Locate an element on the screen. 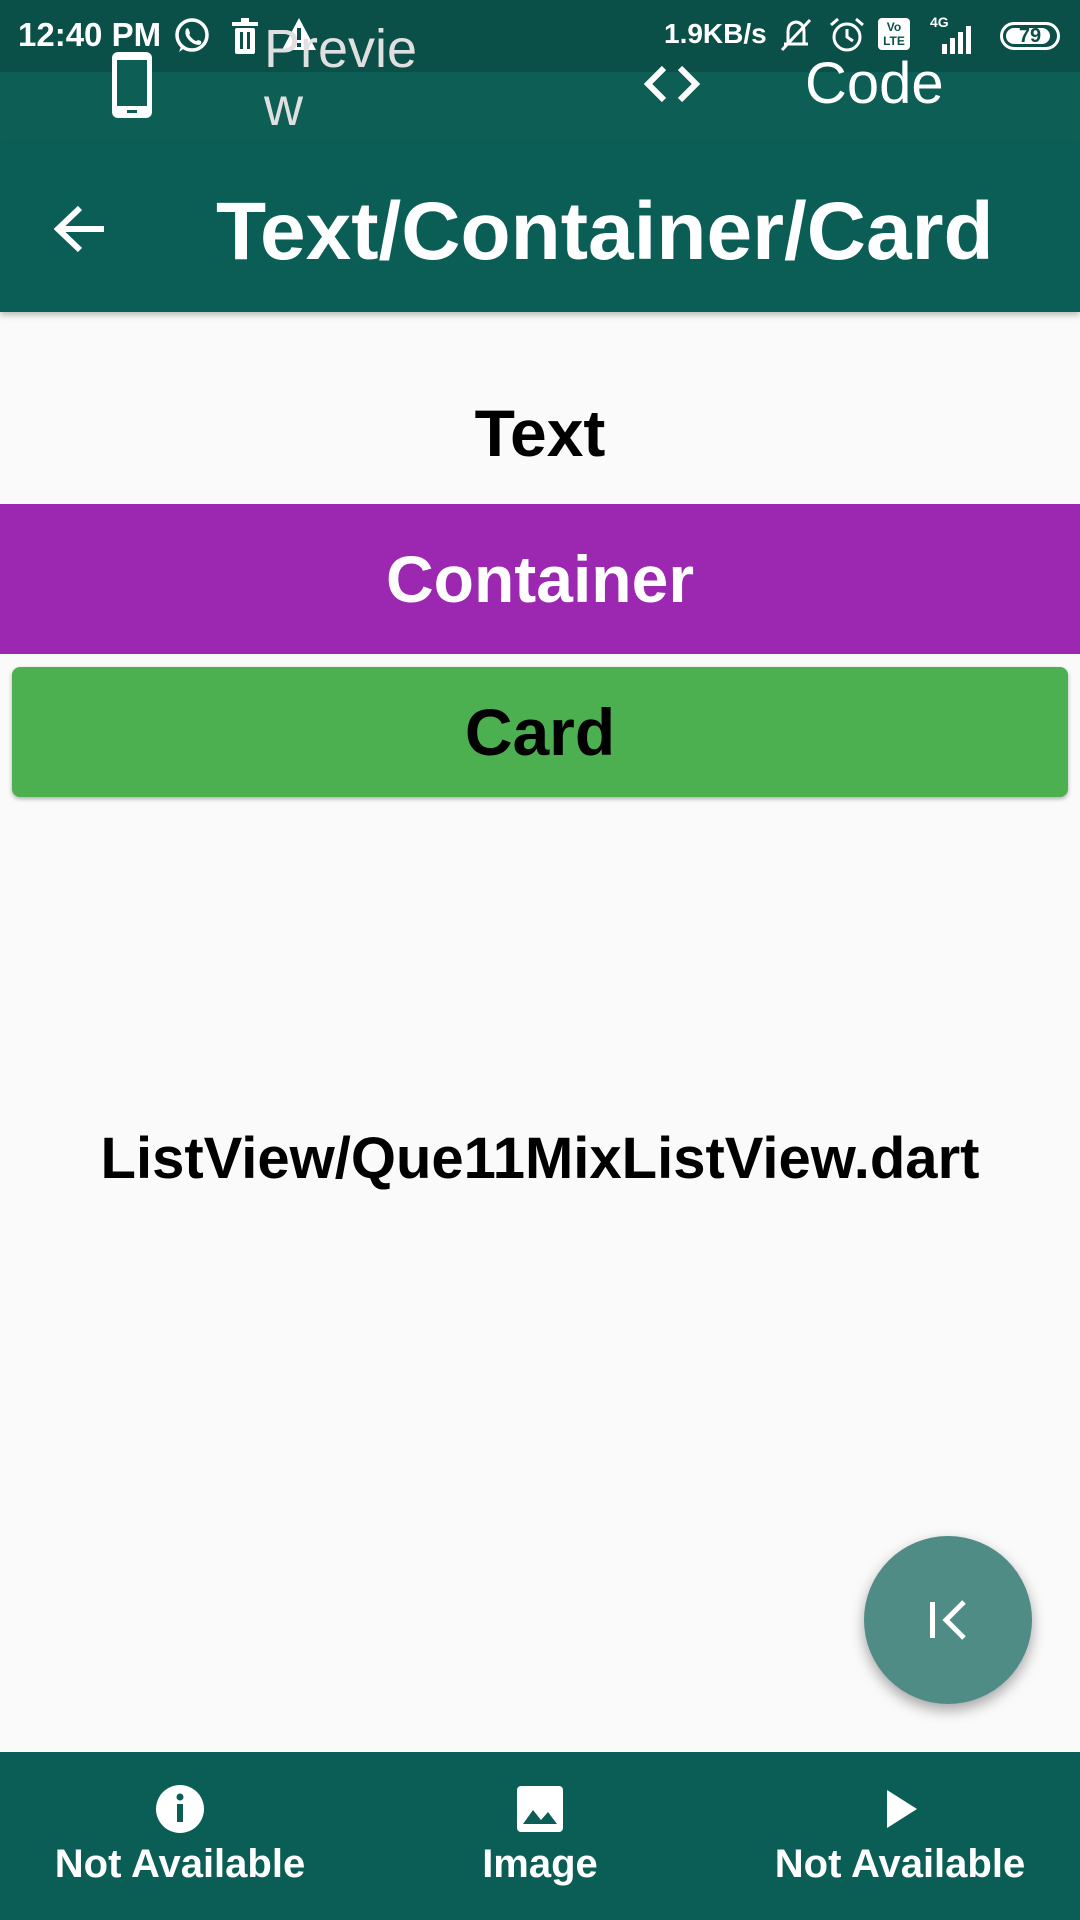 The width and height of the screenshot is (1080, 1920). first-page-fab is located at coordinates (948, 1620).